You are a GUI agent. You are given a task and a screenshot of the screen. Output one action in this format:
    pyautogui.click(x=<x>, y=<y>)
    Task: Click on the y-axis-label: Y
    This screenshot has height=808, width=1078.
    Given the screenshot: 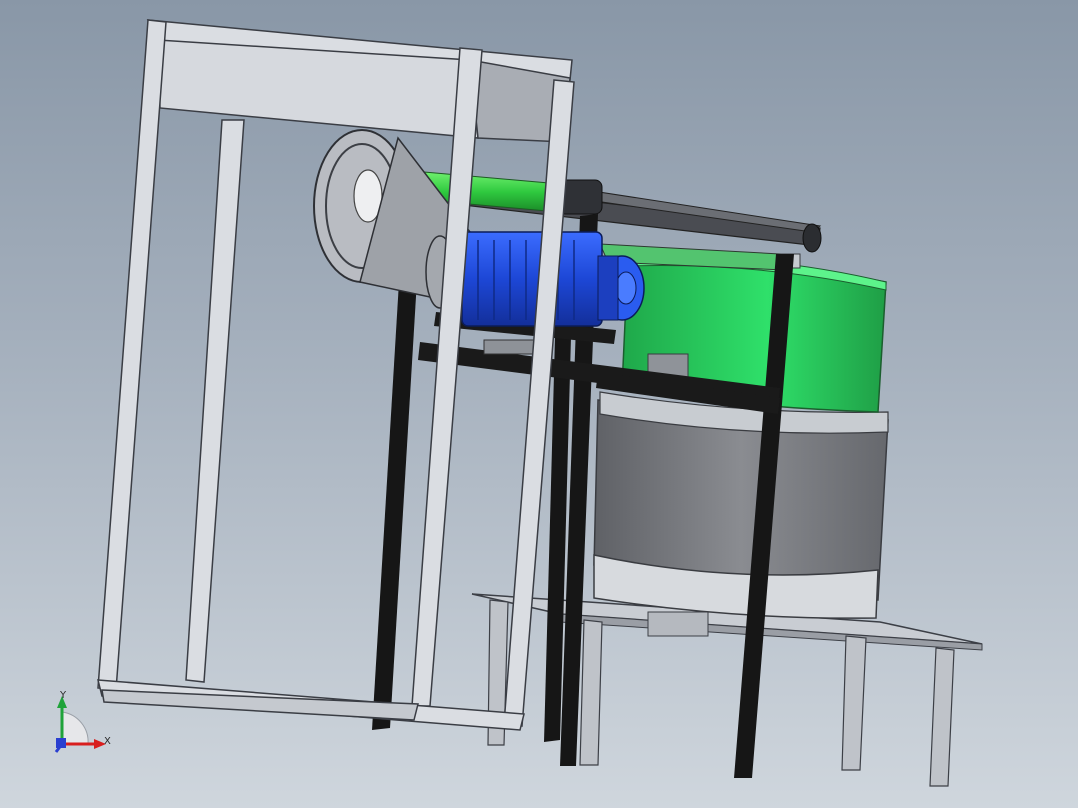 What is the action you would take?
    pyautogui.click(x=63, y=695)
    